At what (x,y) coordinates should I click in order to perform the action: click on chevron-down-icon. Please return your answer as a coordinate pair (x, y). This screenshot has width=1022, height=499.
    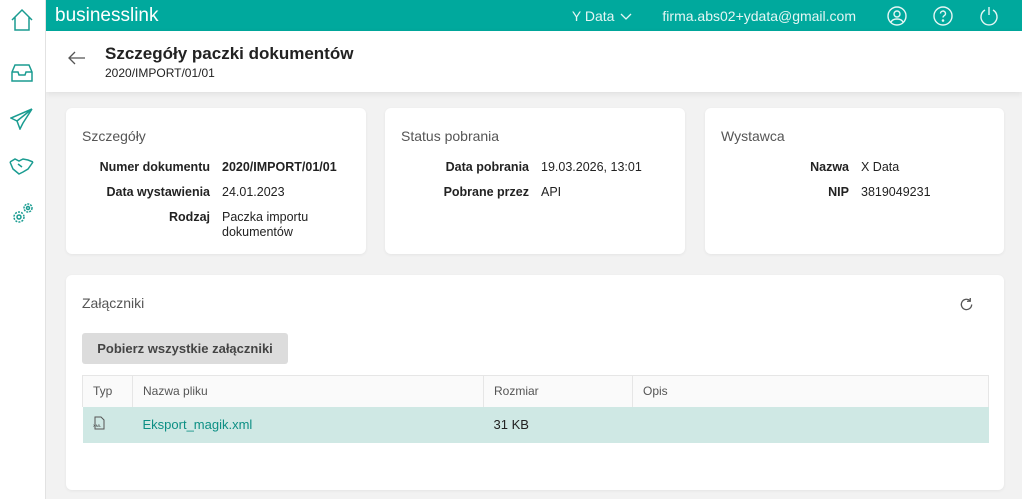
    Looking at the image, I should click on (626, 16).